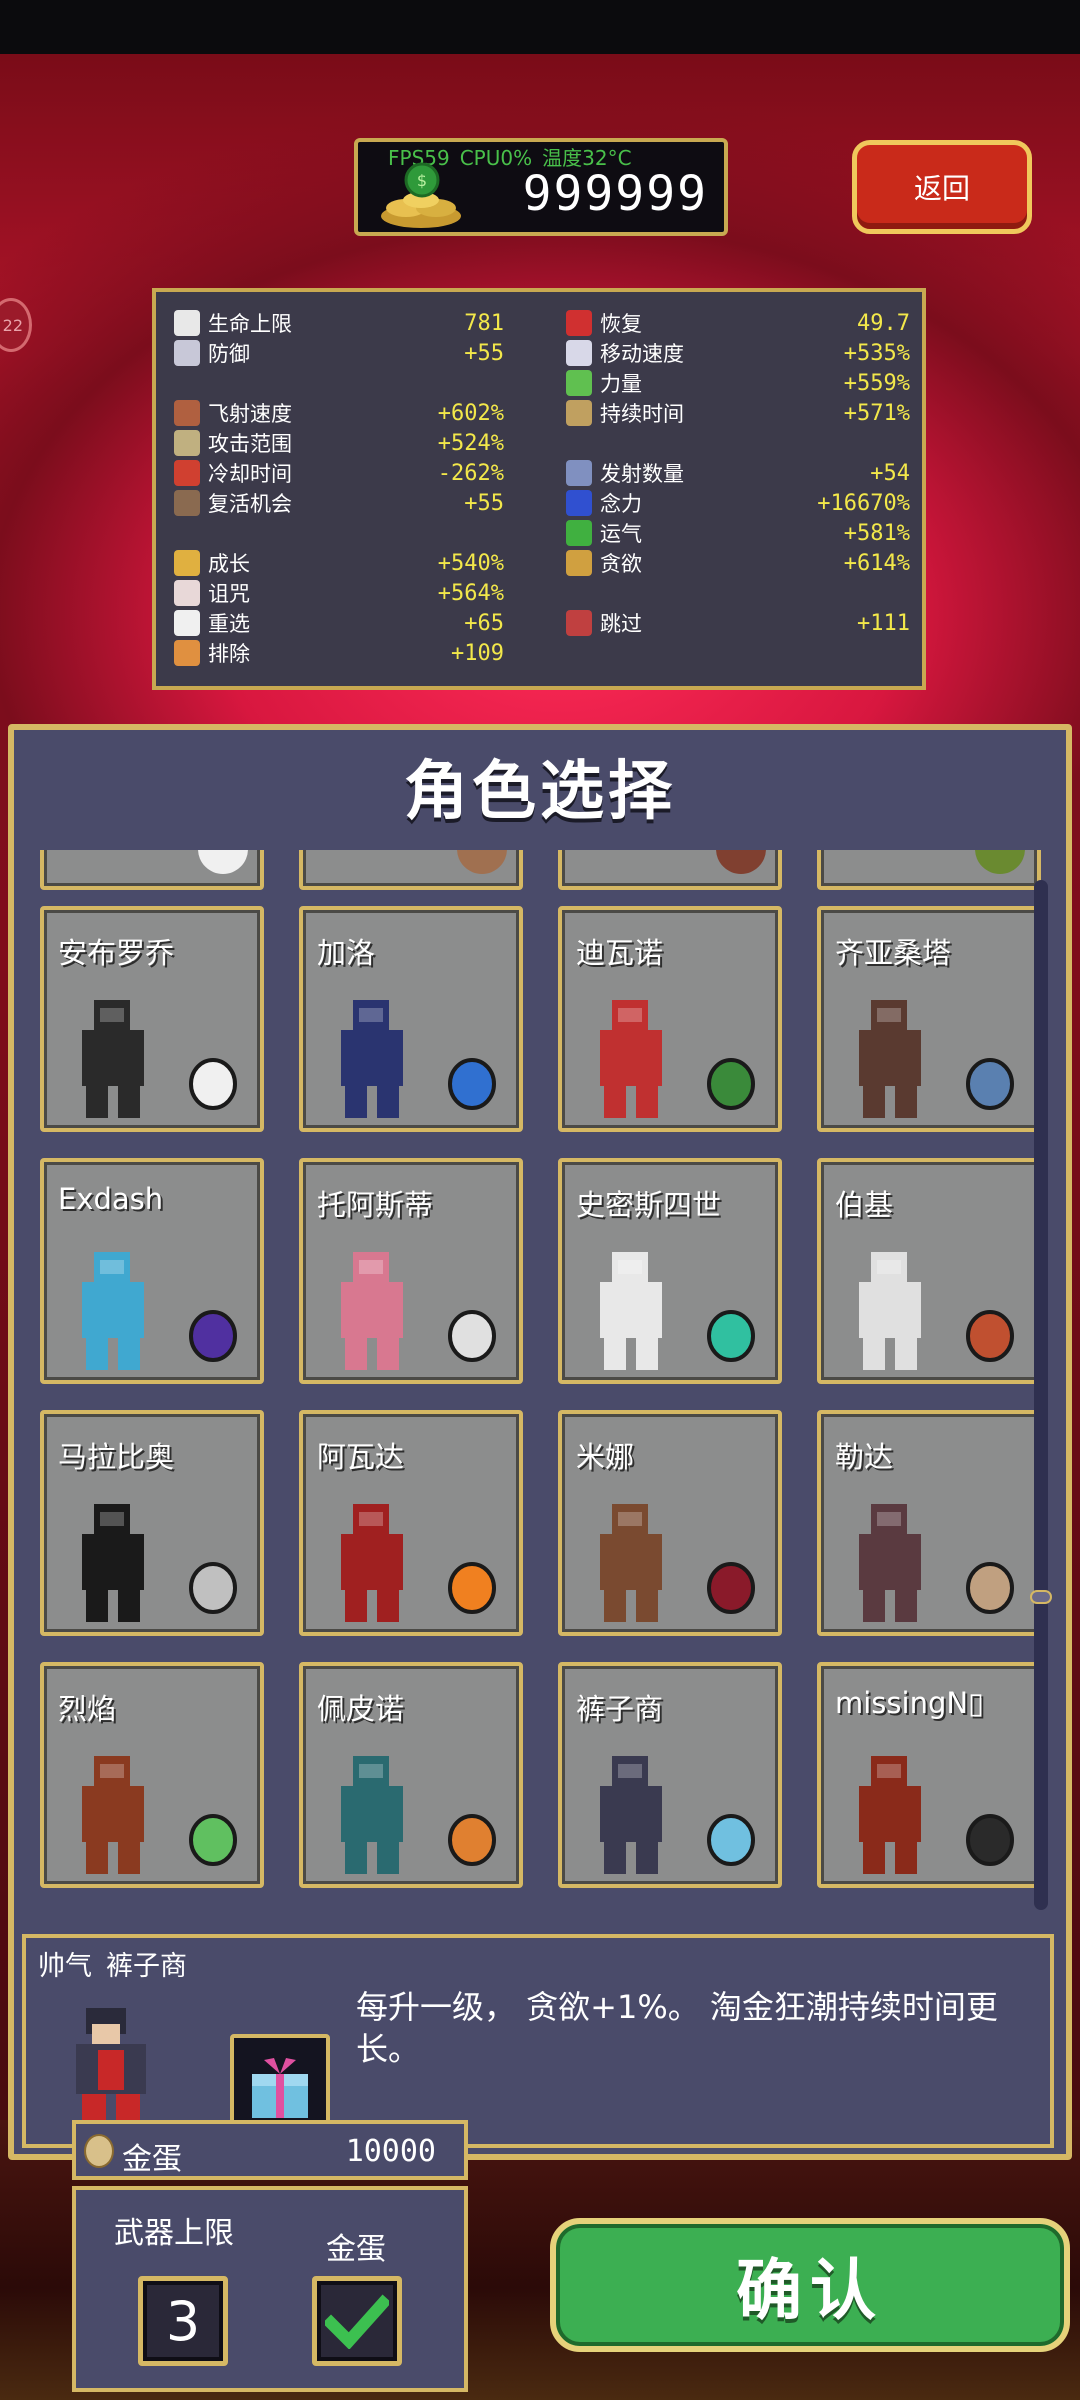 The width and height of the screenshot is (1080, 2400). What do you see at coordinates (111, 1199) in the screenshot?
I see `character-name: Exdash` at bounding box center [111, 1199].